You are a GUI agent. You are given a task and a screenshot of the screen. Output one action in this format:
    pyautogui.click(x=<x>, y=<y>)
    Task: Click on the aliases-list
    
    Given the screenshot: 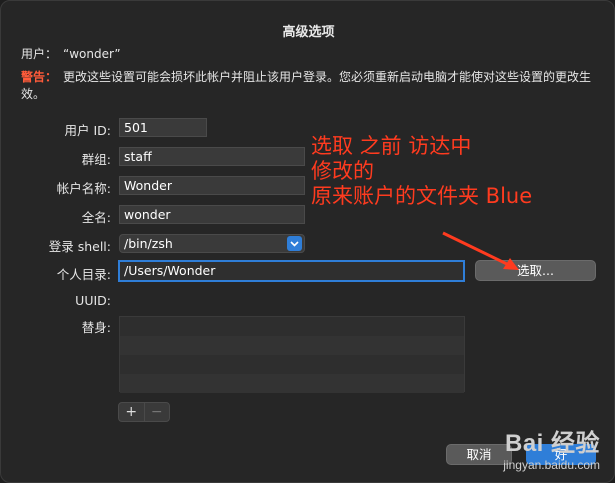 What is the action you would take?
    pyautogui.click(x=292, y=354)
    